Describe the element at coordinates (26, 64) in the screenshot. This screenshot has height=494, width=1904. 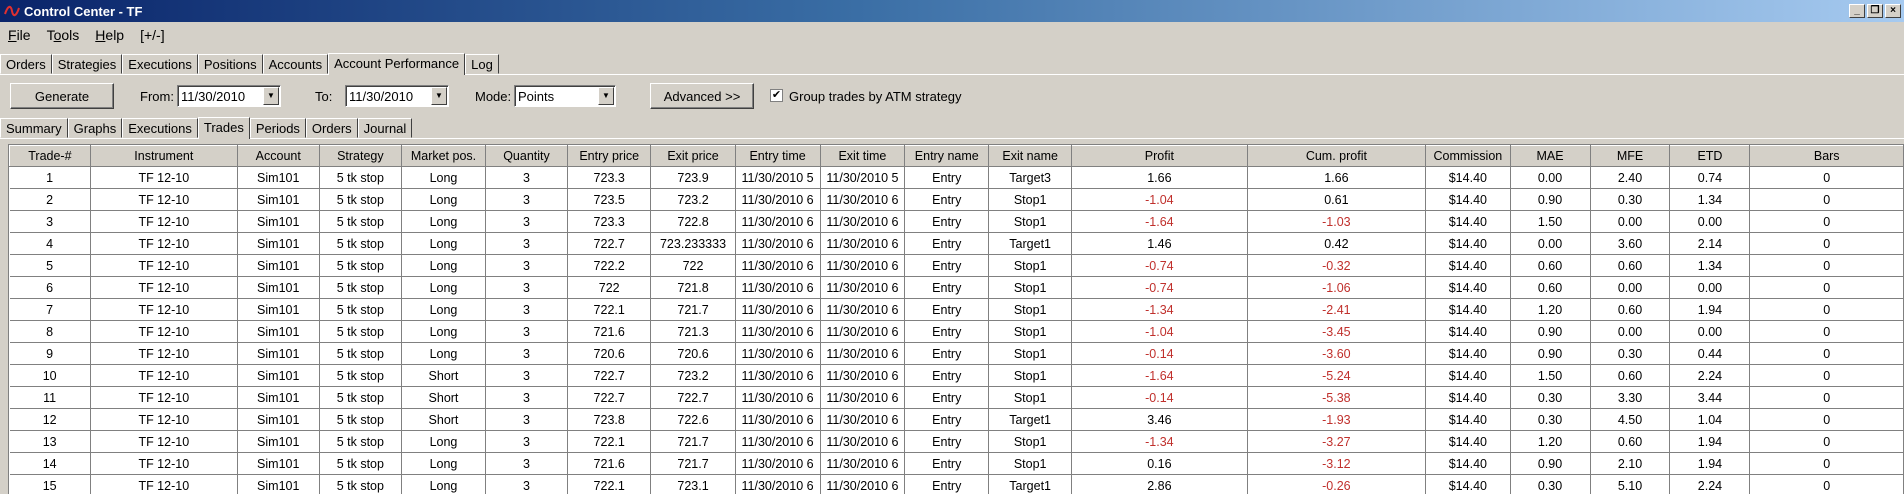
I see `tab-orders: Orders` at that location.